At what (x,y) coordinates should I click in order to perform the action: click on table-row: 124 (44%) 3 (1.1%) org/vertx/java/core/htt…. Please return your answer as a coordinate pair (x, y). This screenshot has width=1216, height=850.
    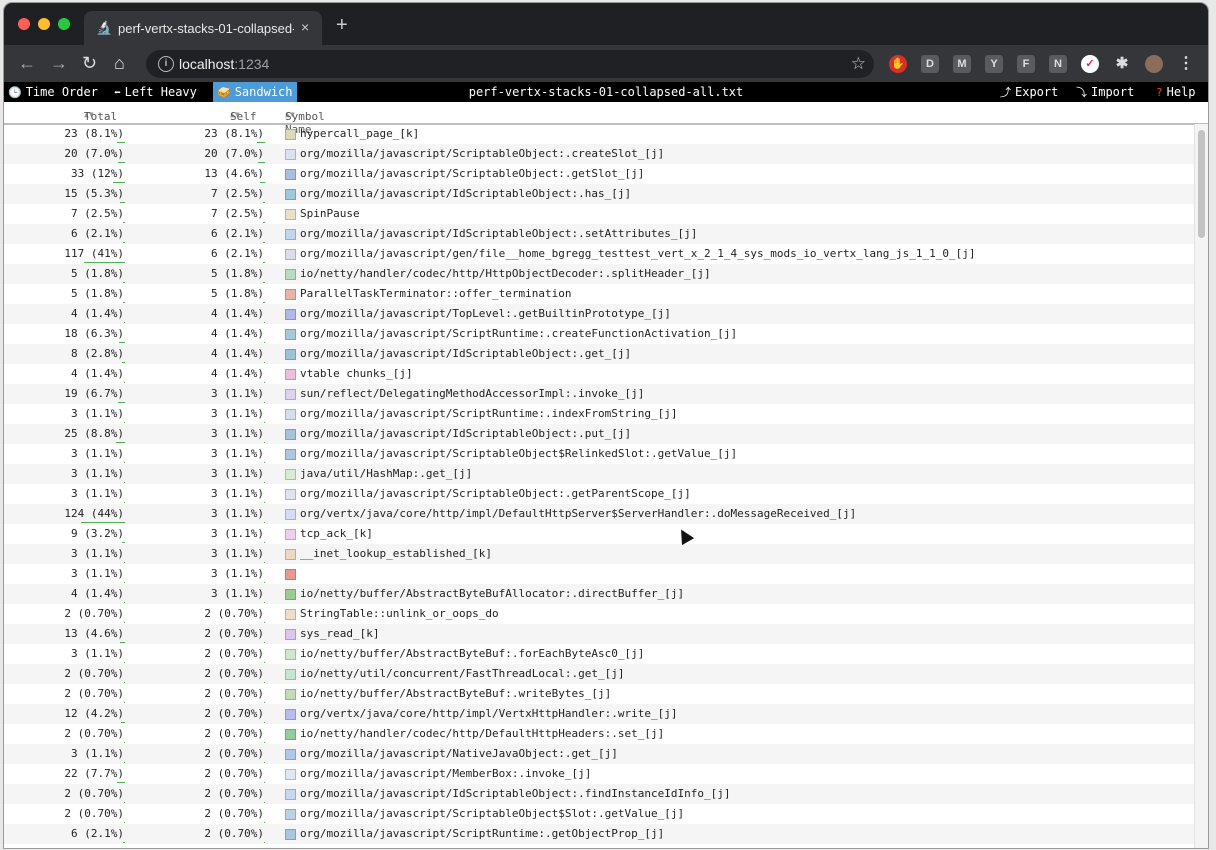
    Looking at the image, I should click on (599, 514).